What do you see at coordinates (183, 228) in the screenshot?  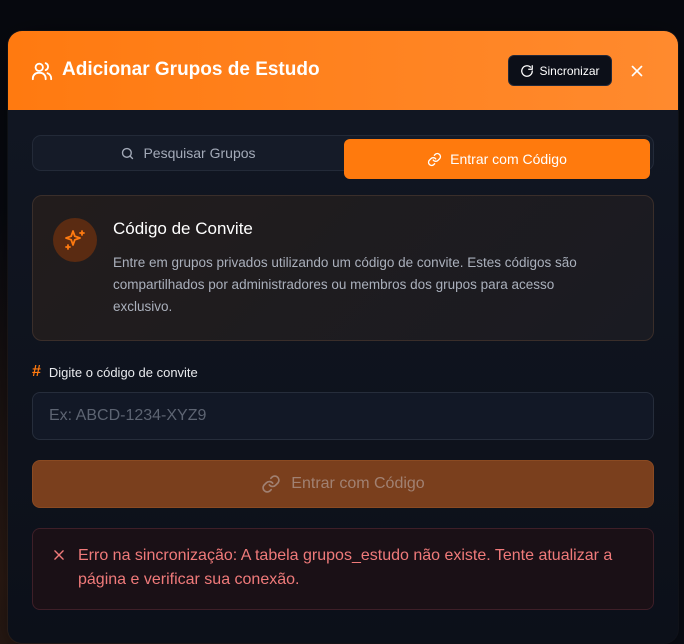 I see `info-title: Código de Convite` at bounding box center [183, 228].